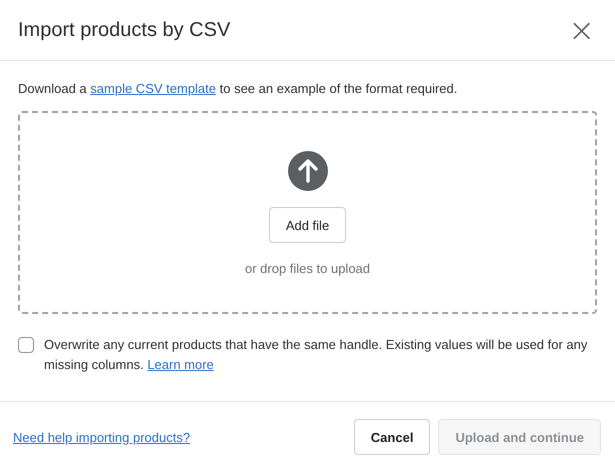 This screenshot has height=473, width=615. What do you see at coordinates (238, 88) in the screenshot?
I see `intro-text: Download a sample CSV template to see an example of the format required.` at bounding box center [238, 88].